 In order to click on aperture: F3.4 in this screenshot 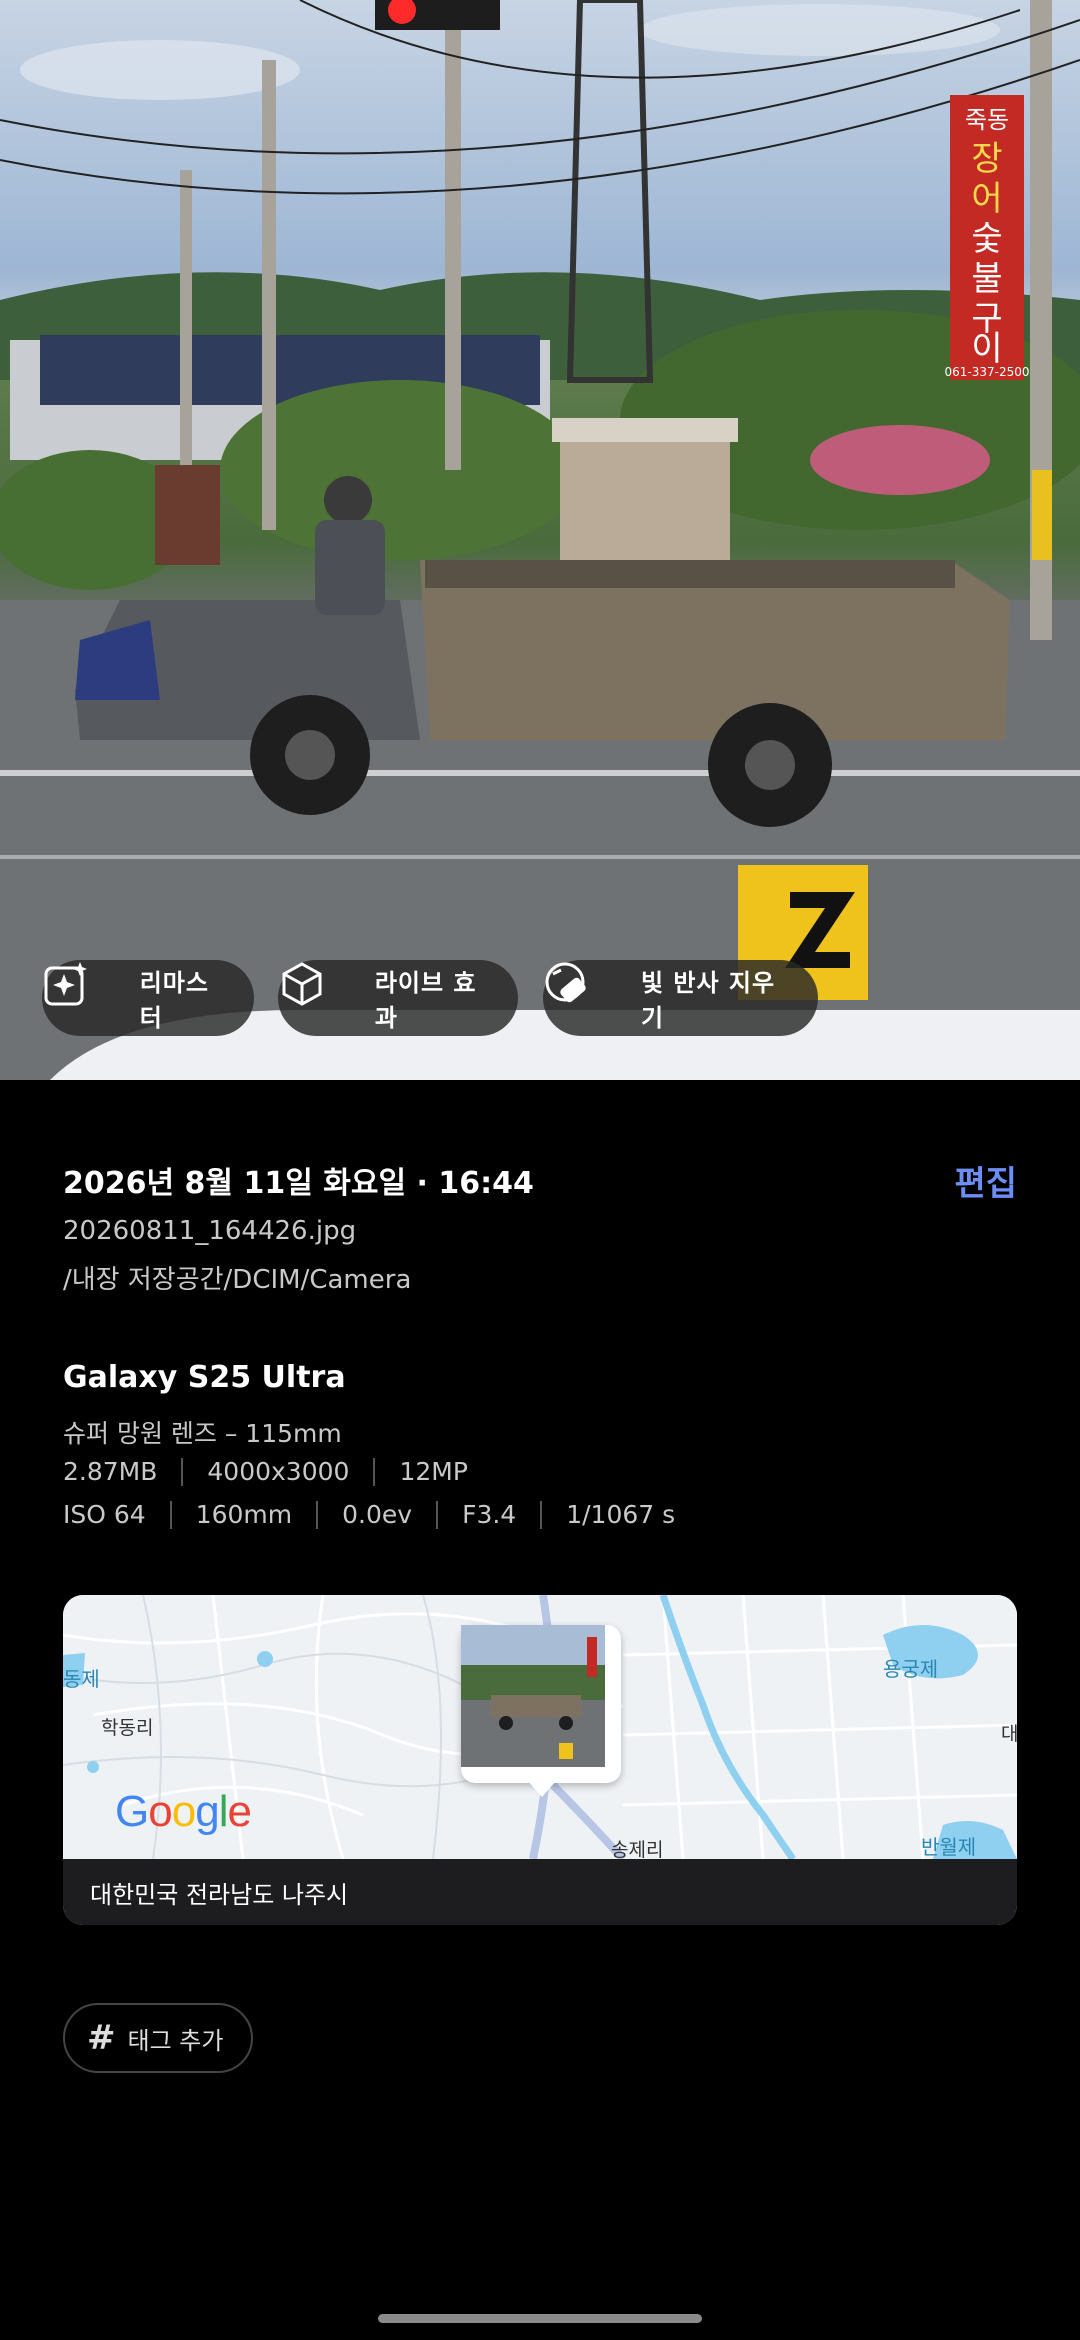, I will do `click(489, 1514)`.